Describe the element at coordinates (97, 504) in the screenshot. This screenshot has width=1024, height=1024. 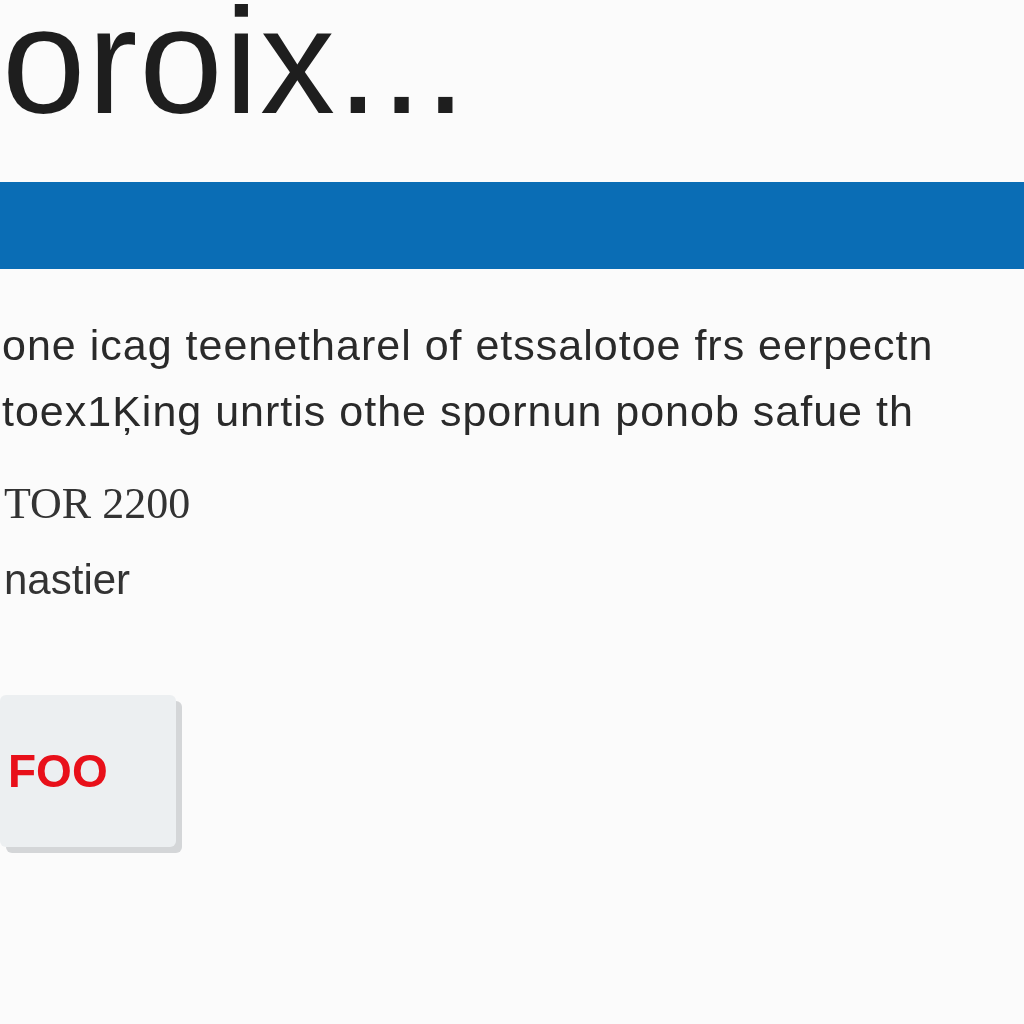
I see `code-text: TOR 2200` at that location.